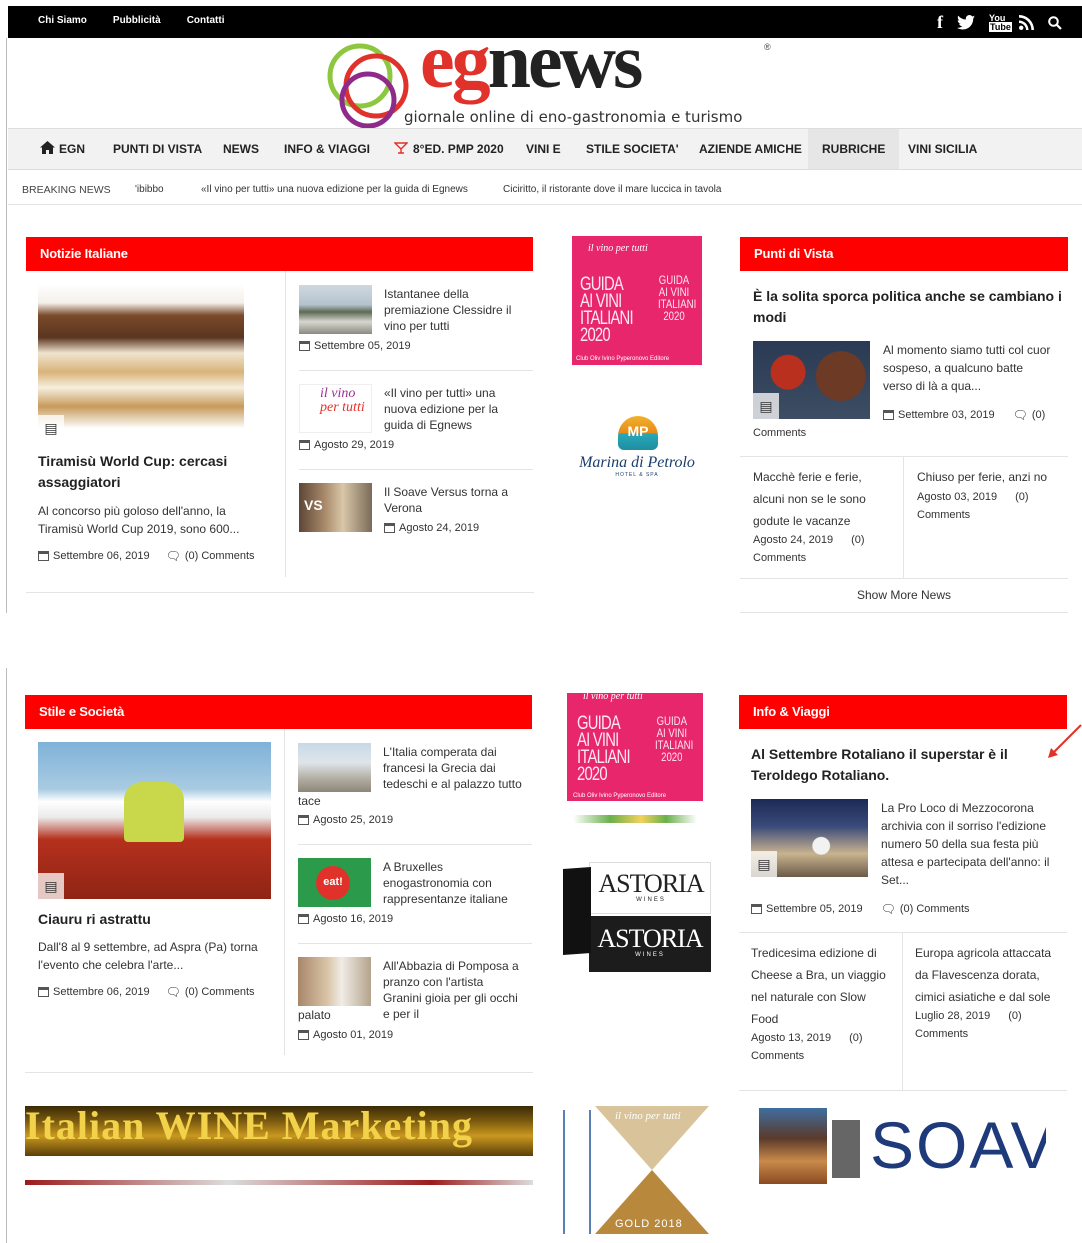 This screenshot has height=1243, width=1082. What do you see at coordinates (958, 1146) in the screenshot?
I see `ad-soave: SOAV` at bounding box center [958, 1146].